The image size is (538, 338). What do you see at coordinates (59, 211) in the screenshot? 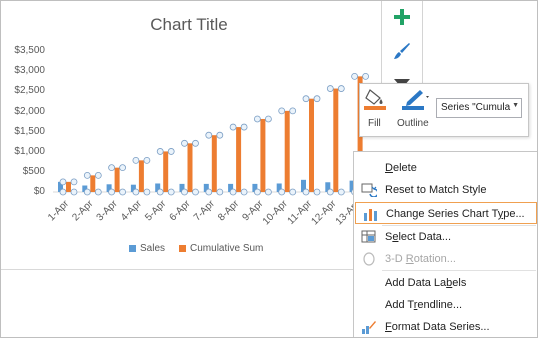
I see `x-tick-label: 1-Apr` at bounding box center [59, 211].